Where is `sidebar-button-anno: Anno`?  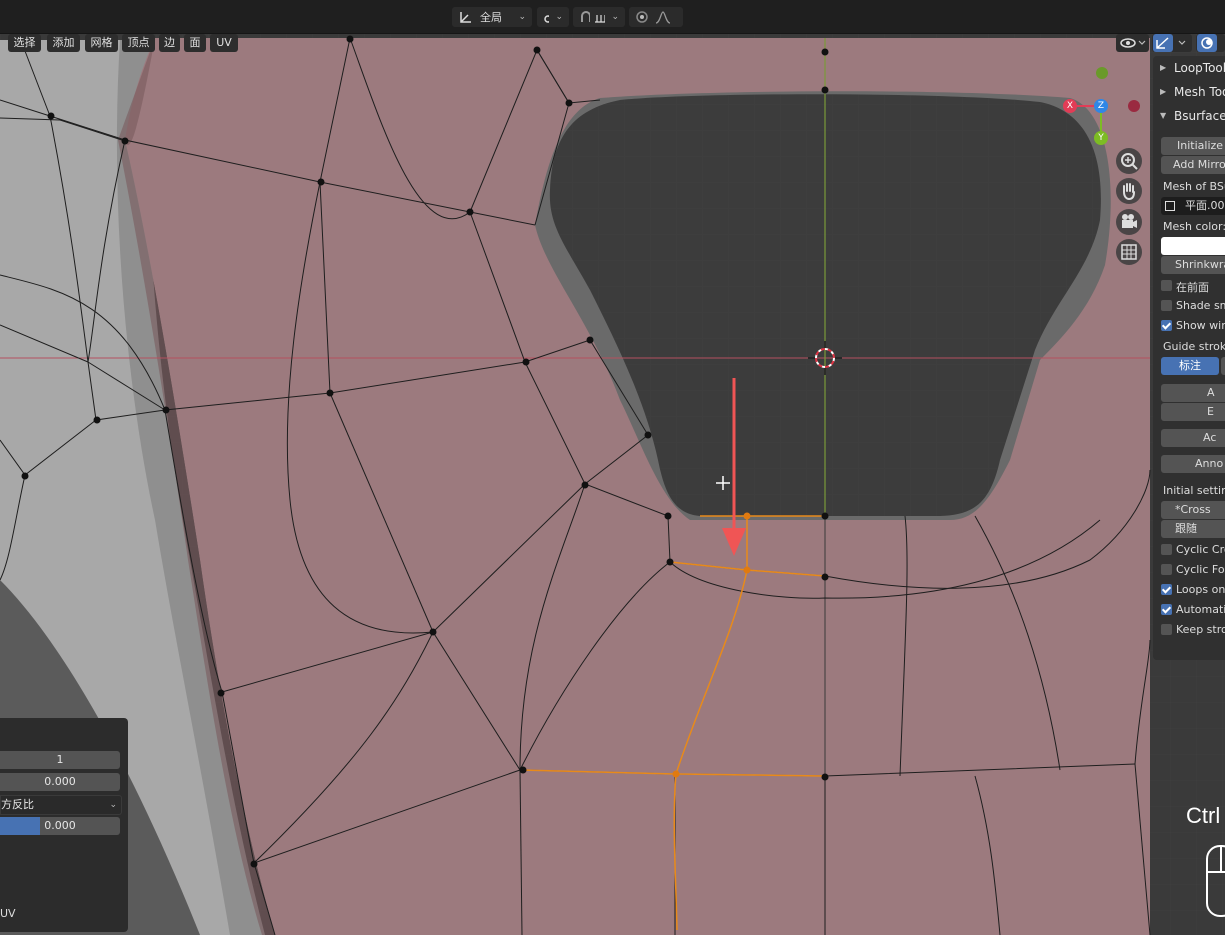
sidebar-button-anno: Anno is located at coordinates (1193, 464).